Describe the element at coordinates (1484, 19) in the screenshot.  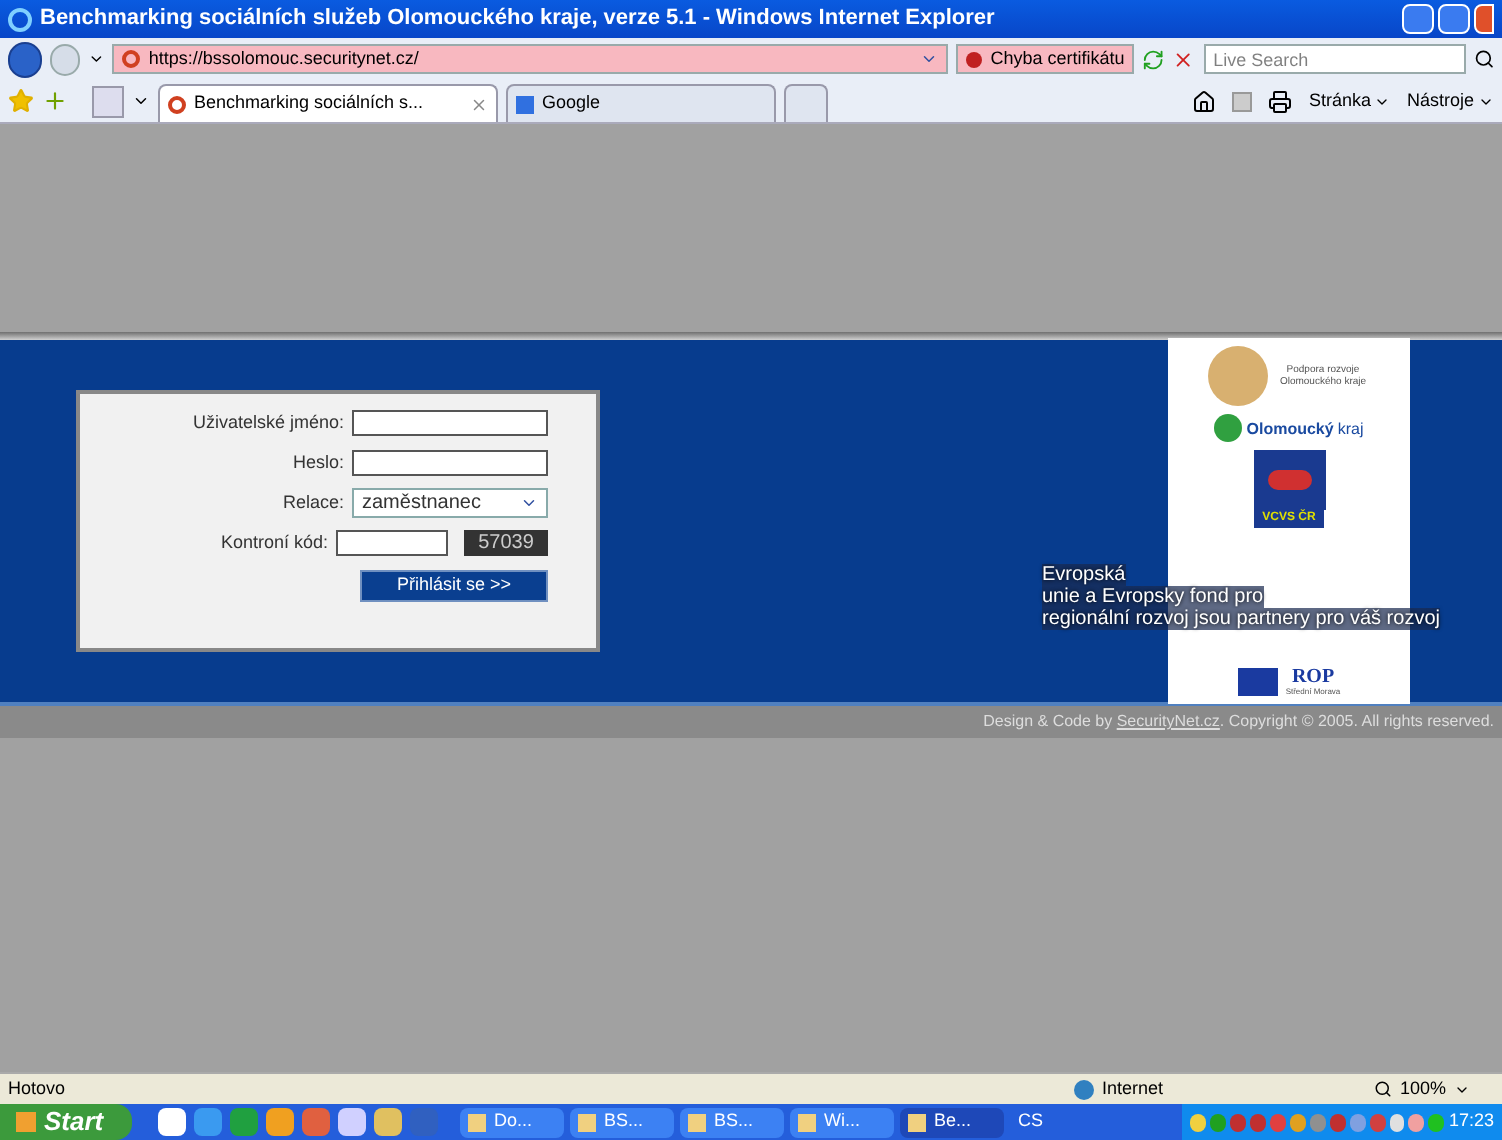
I see `close-button` at that location.